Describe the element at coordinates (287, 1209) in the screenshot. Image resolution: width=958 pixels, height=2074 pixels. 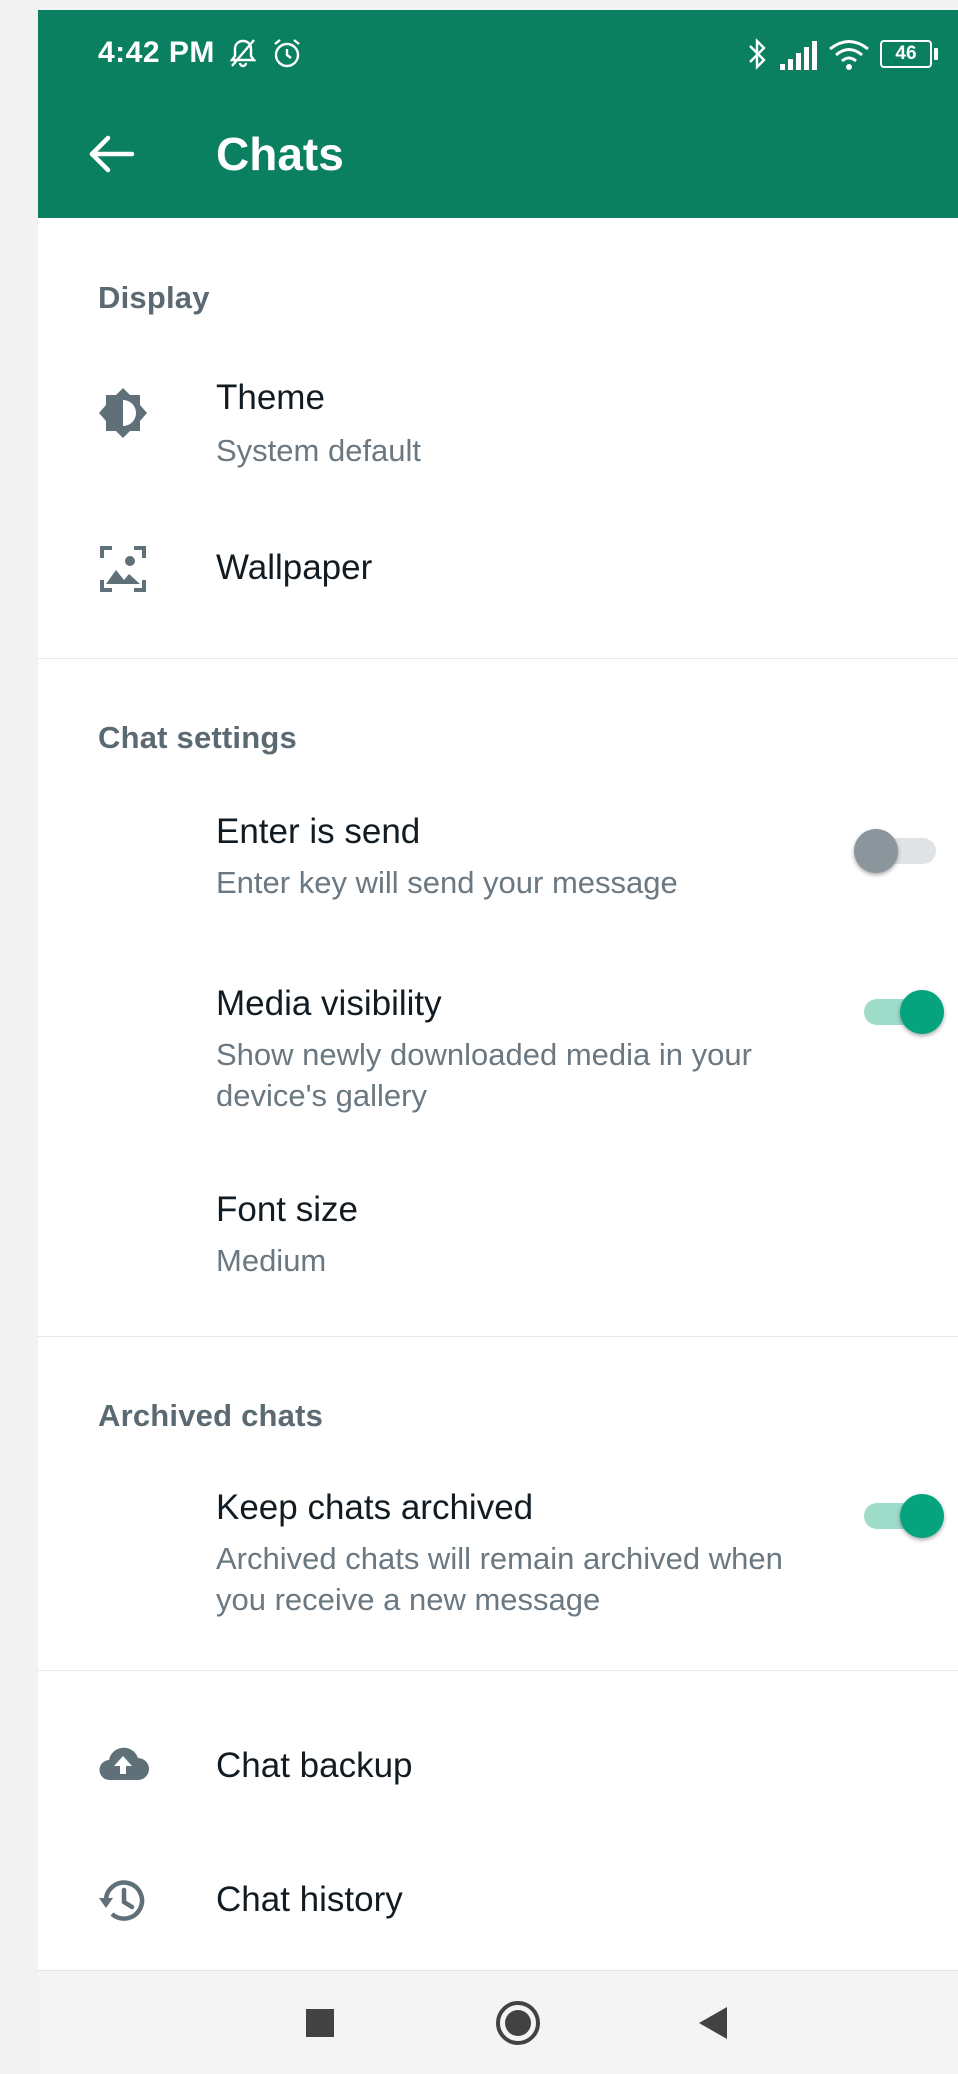
I see `font-size-title: Font size` at that location.